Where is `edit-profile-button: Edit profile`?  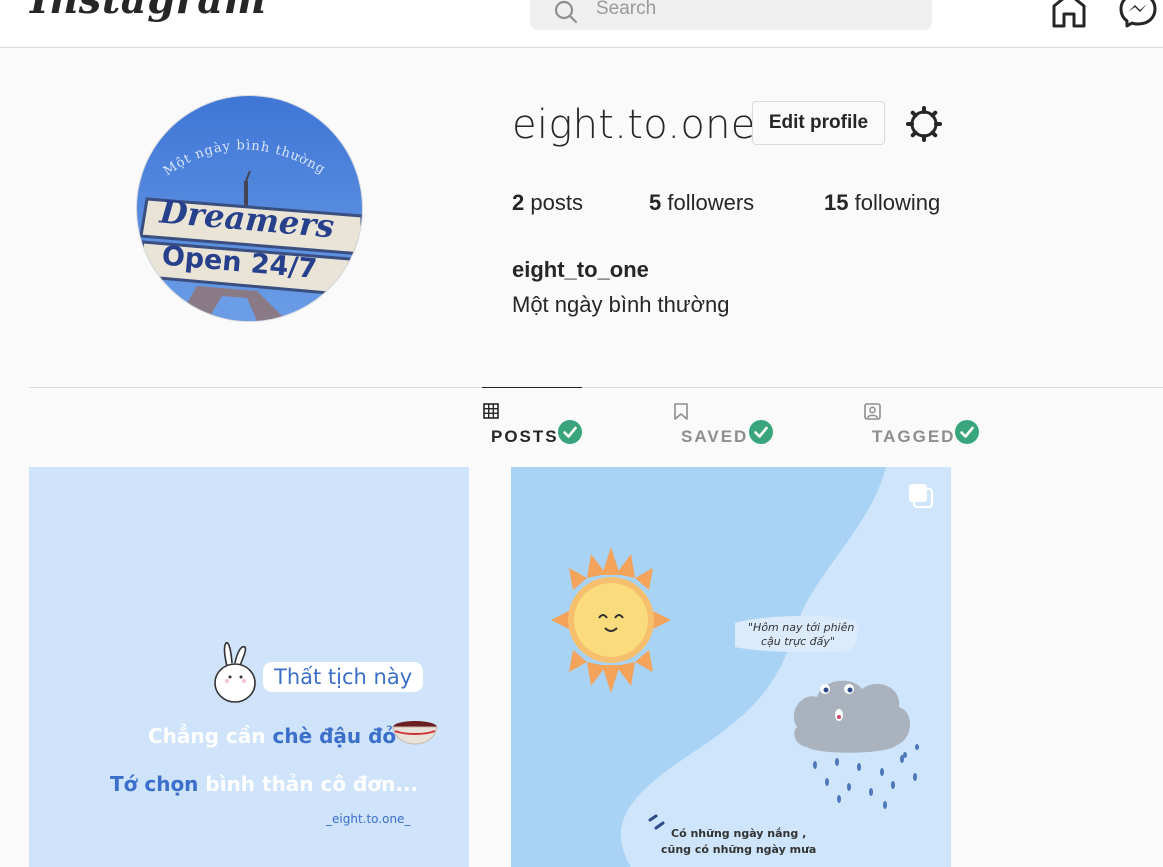 edit-profile-button: Edit profile is located at coordinates (818, 123).